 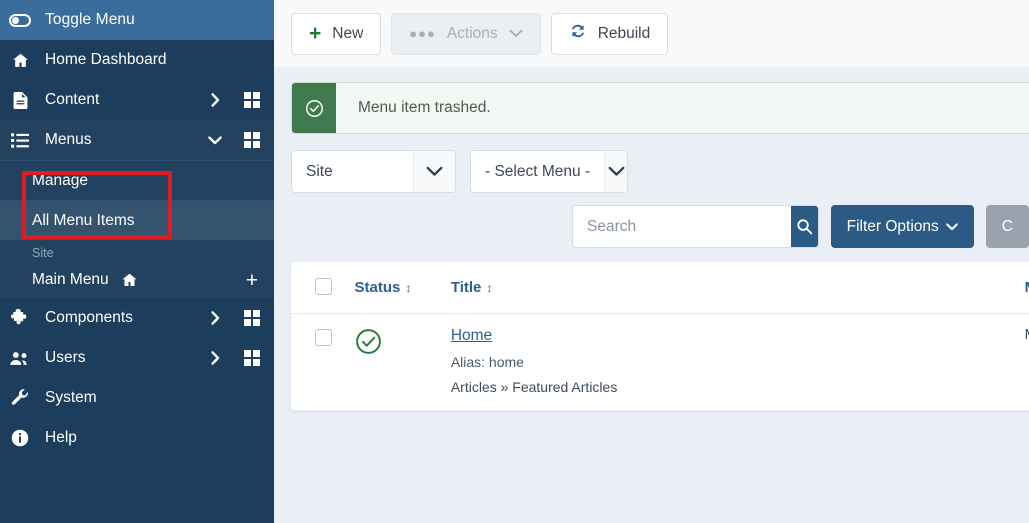 I want to click on column-header-menu-label: M, so click(x=1027, y=287).